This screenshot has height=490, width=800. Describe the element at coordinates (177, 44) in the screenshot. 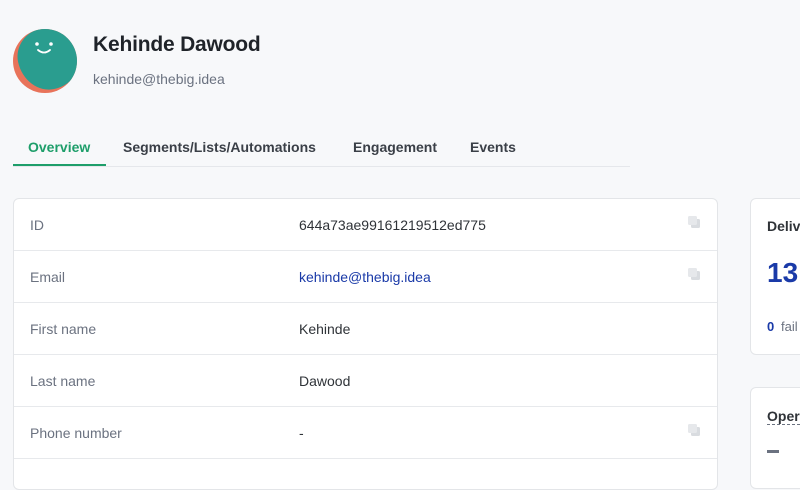

I see `profile-name: Kehinde Dawood` at that location.